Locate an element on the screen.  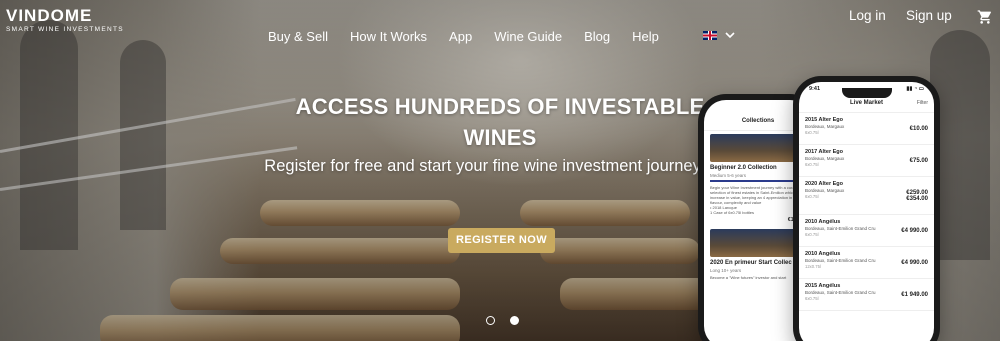
collection-item: 1 Case of 6x0.75l bottles is located at coordinates (732, 212).